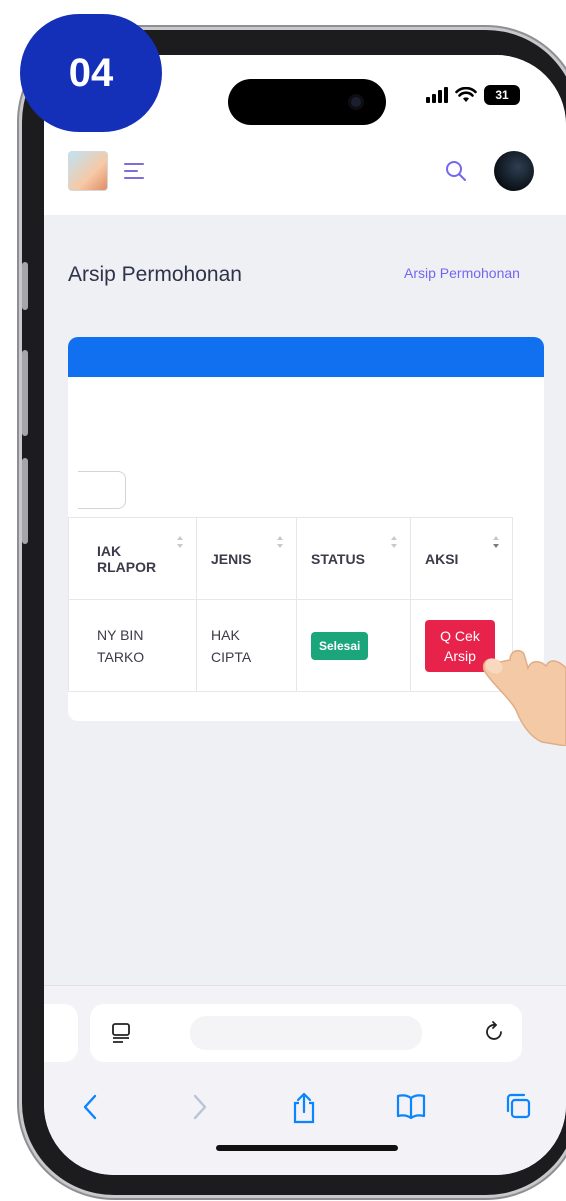  Describe the element at coordinates (127, 558) in the screenshot. I see `column-header-label: IAK RLAPOR` at that location.